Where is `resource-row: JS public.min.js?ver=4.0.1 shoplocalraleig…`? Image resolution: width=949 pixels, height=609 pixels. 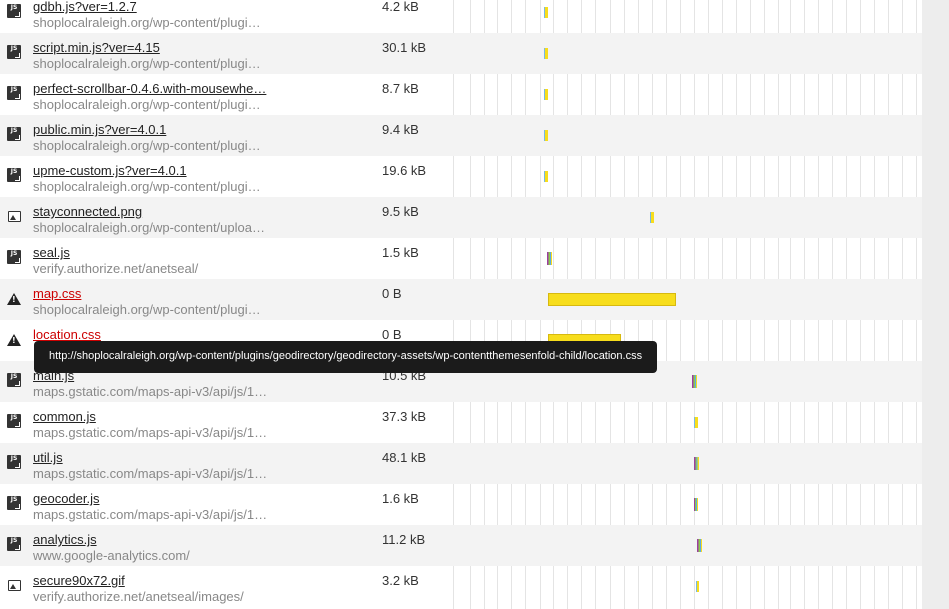 resource-row: JS public.min.js?ver=4.0.1 shoplocalraleig… is located at coordinates (474, 135).